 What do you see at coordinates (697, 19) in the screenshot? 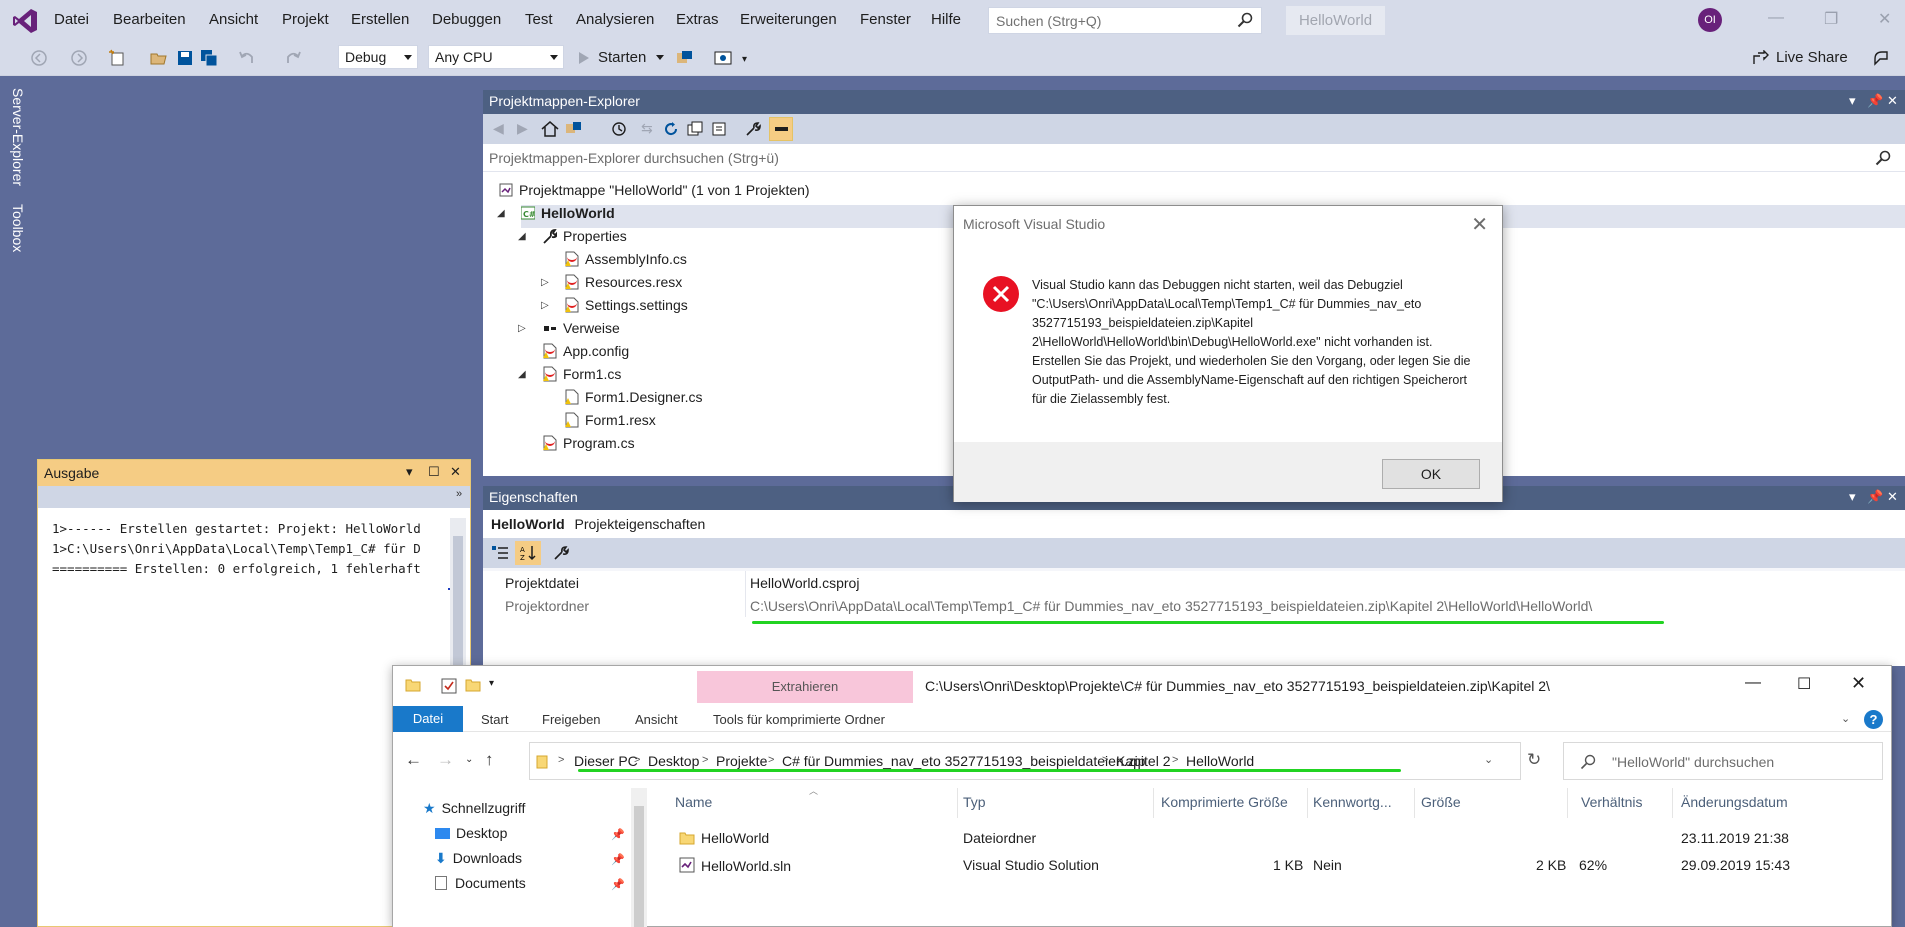
I see `menu-extras: Extras` at bounding box center [697, 19].